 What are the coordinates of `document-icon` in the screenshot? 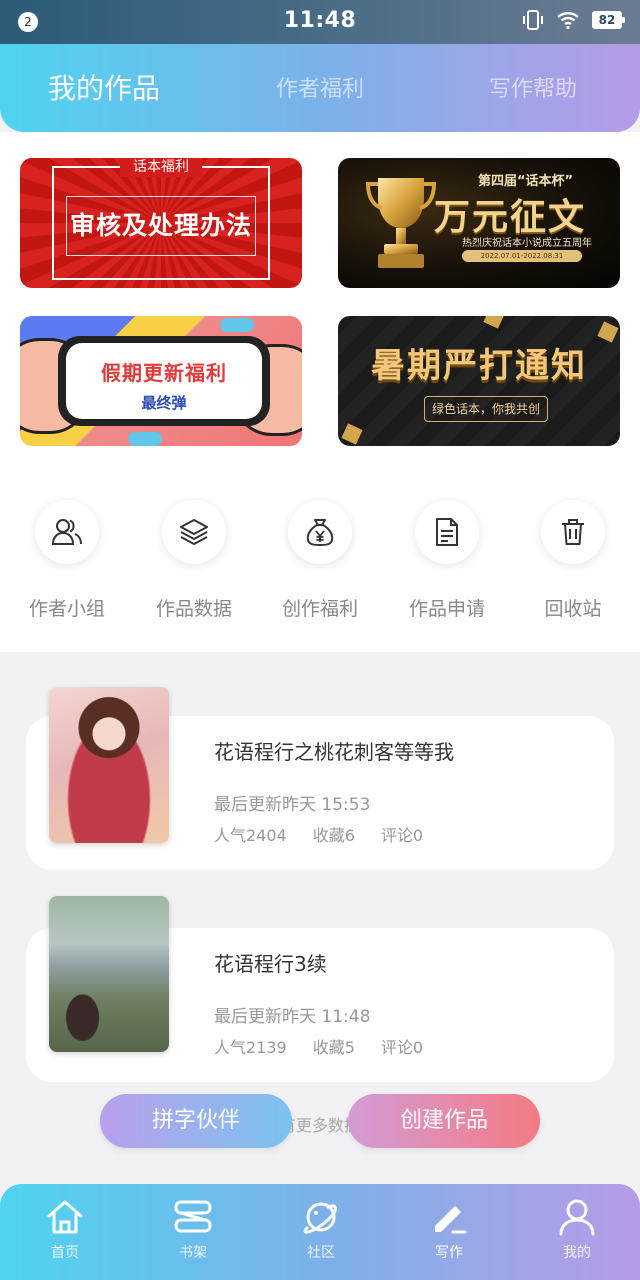 It's located at (447, 532).